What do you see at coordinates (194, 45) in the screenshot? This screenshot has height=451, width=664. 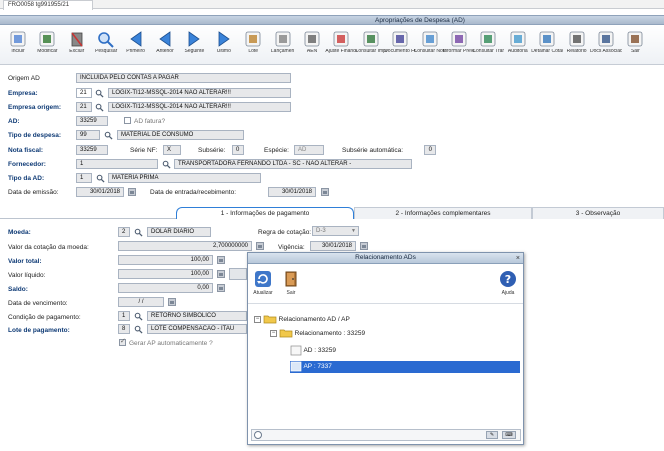 I see `toolbar-button-seguinte: Seguinte` at bounding box center [194, 45].